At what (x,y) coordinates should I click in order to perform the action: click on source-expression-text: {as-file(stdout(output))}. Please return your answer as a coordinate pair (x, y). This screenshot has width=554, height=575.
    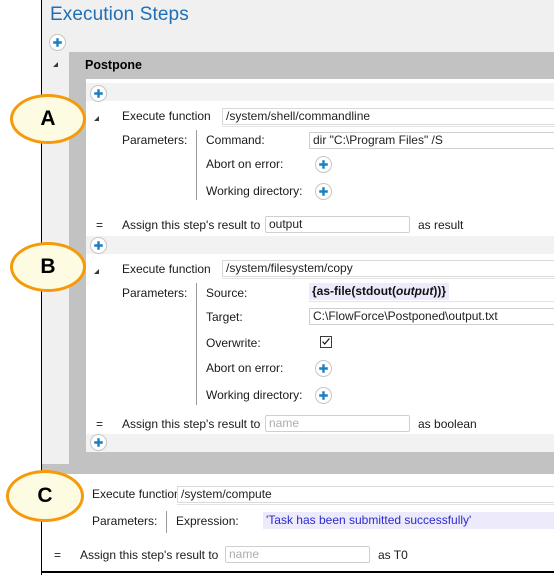
    Looking at the image, I should click on (379, 291).